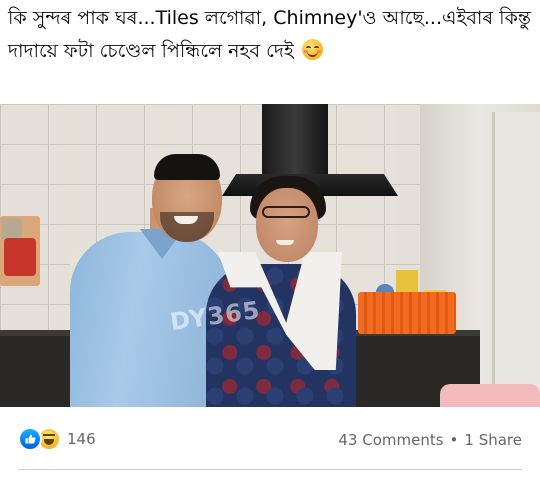 This screenshot has height=483, width=540. I want to click on post-stats: 43 Comments • 1 Share, so click(430, 440).